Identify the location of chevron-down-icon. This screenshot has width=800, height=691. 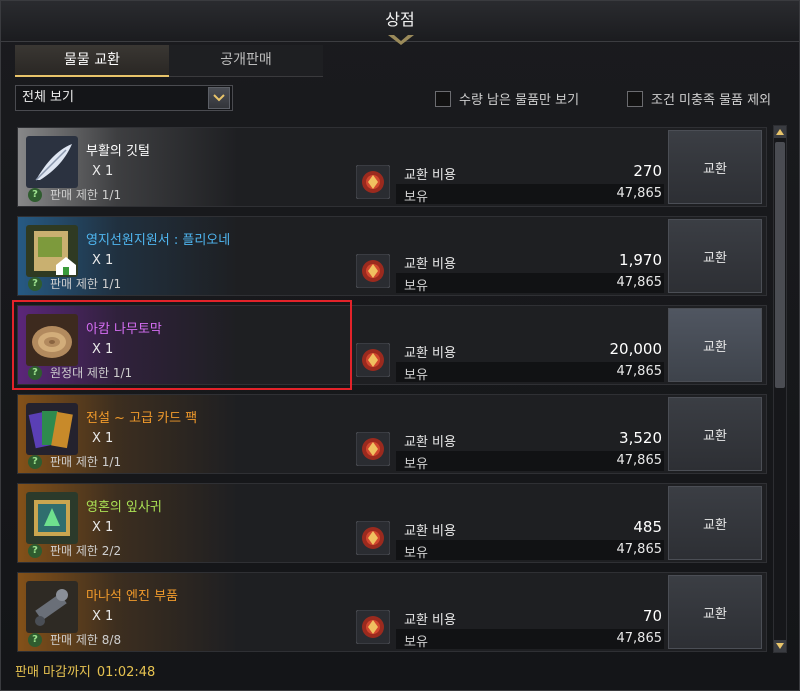
(219, 98).